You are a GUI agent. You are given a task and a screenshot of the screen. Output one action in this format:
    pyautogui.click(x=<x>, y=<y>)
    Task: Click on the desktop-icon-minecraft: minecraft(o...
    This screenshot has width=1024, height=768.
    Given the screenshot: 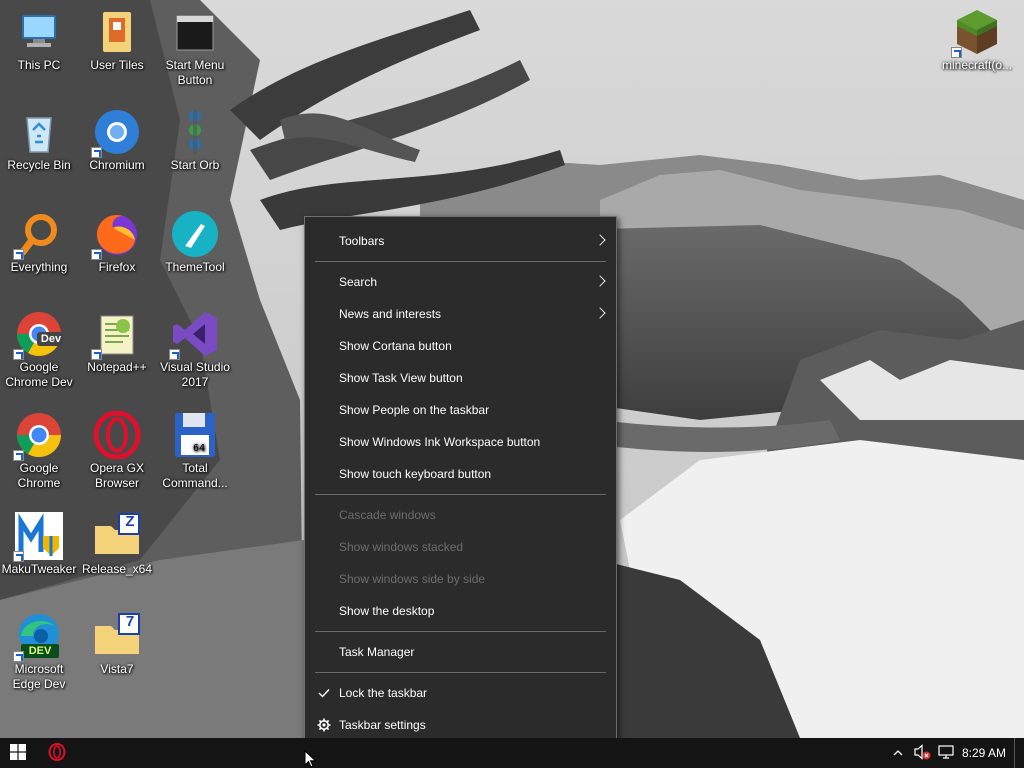 What is the action you would take?
    pyautogui.click(x=977, y=40)
    